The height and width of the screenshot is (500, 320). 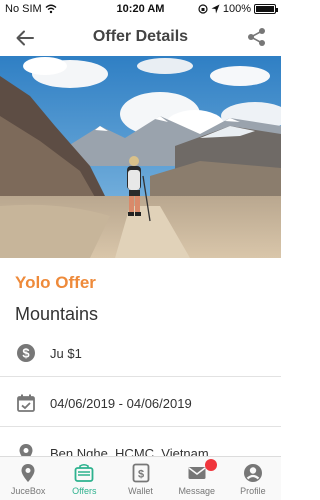 What do you see at coordinates (196, 491) in the screenshot?
I see `tab-label: Message` at bounding box center [196, 491].